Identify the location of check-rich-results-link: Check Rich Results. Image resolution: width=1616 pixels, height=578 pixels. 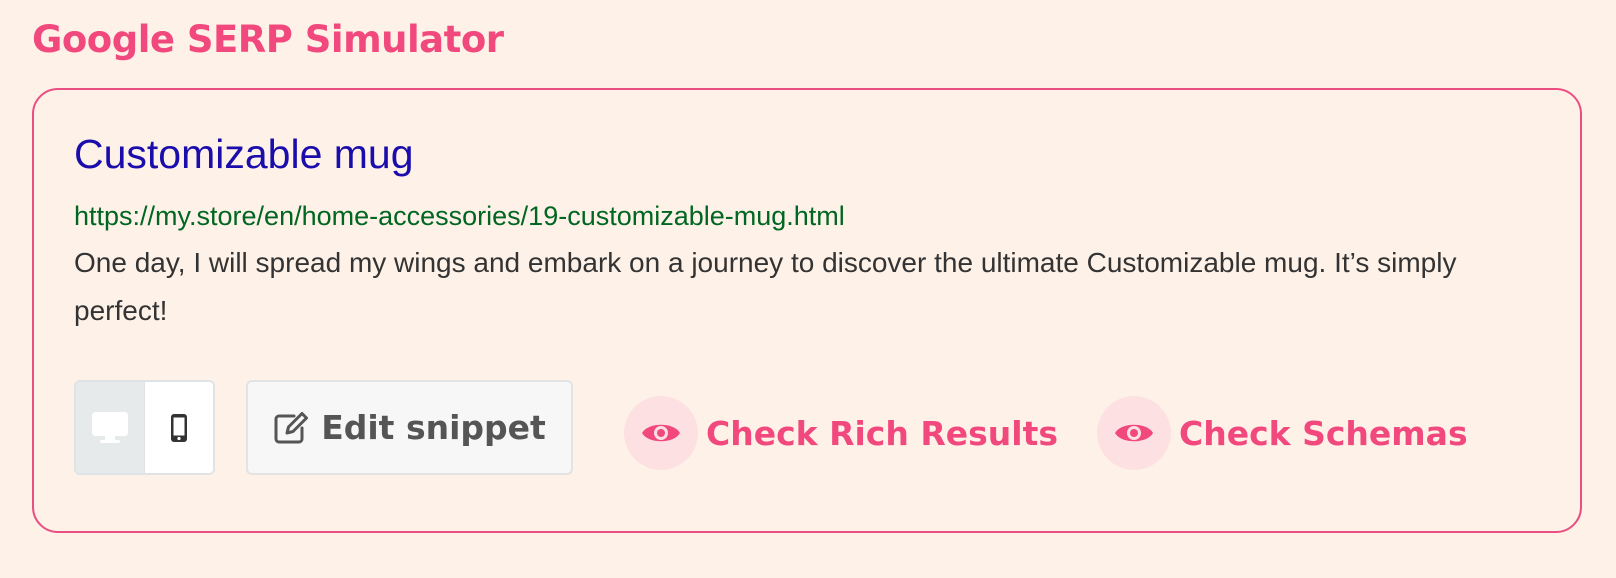
(841, 433).